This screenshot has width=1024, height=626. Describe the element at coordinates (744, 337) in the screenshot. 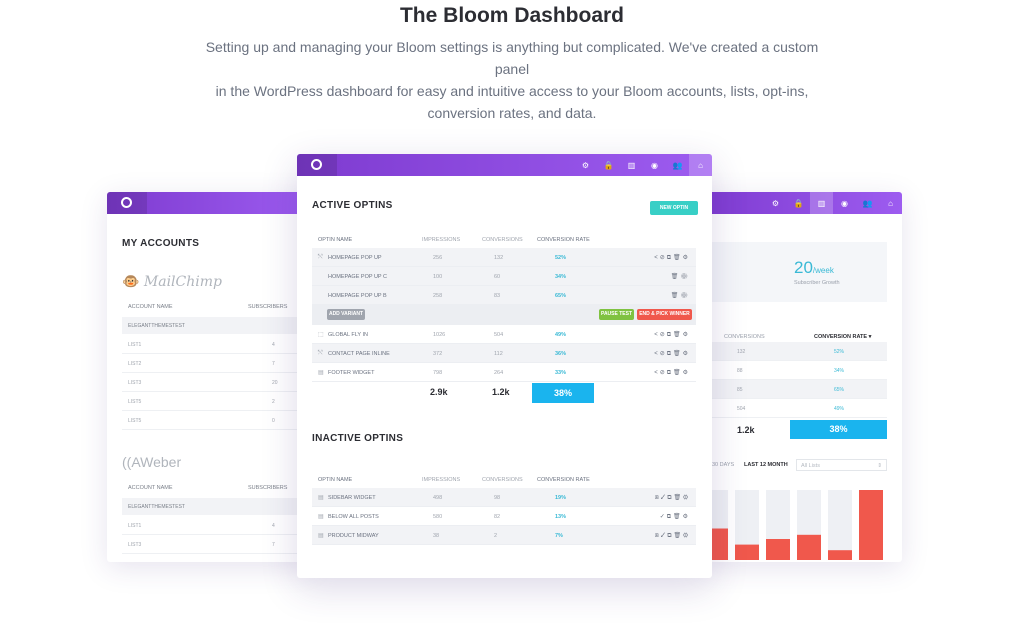

I see `col-conversions: Conversions` at that location.